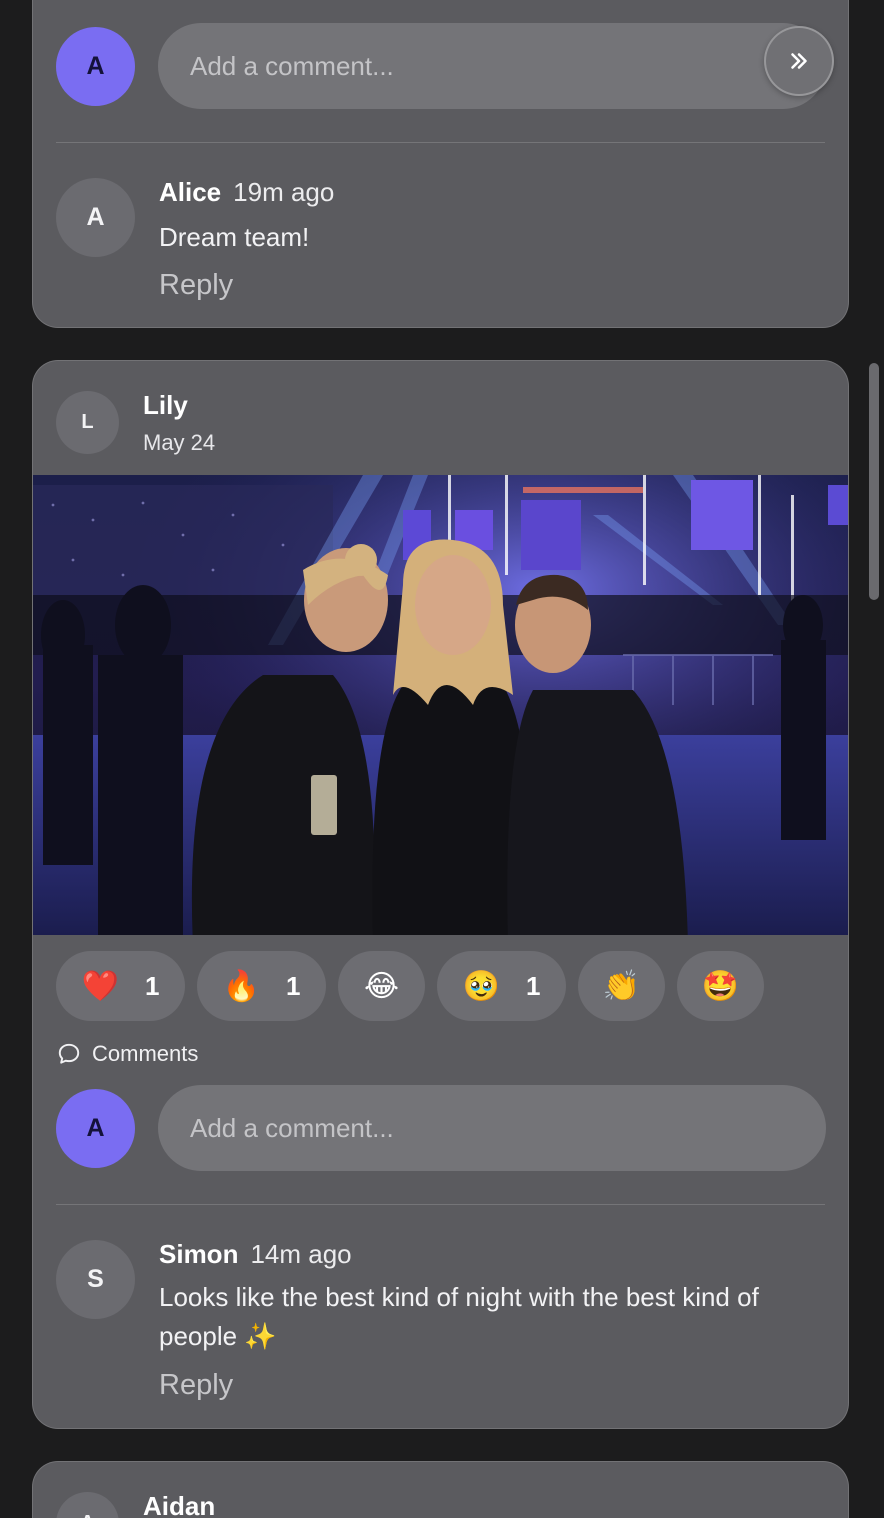 This screenshot has width=884, height=1518. I want to click on comment-author-name: Simon, so click(198, 1254).